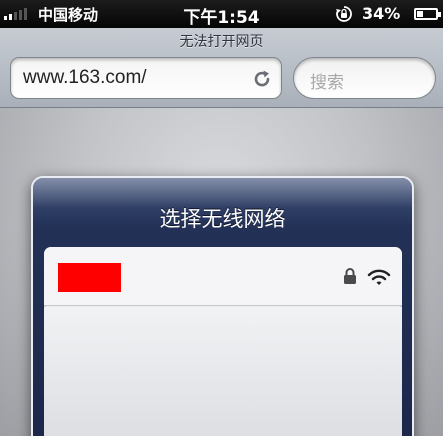 The width and height of the screenshot is (443, 436). What do you see at coordinates (221, 42) in the screenshot?
I see `page-title: 无法打开网页` at bounding box center [221, 42].